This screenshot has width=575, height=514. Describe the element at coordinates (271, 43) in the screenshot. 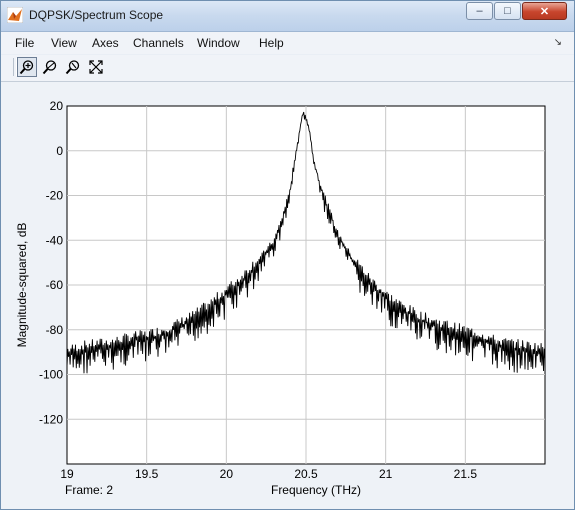

I see `menu-help: Help` at that location.